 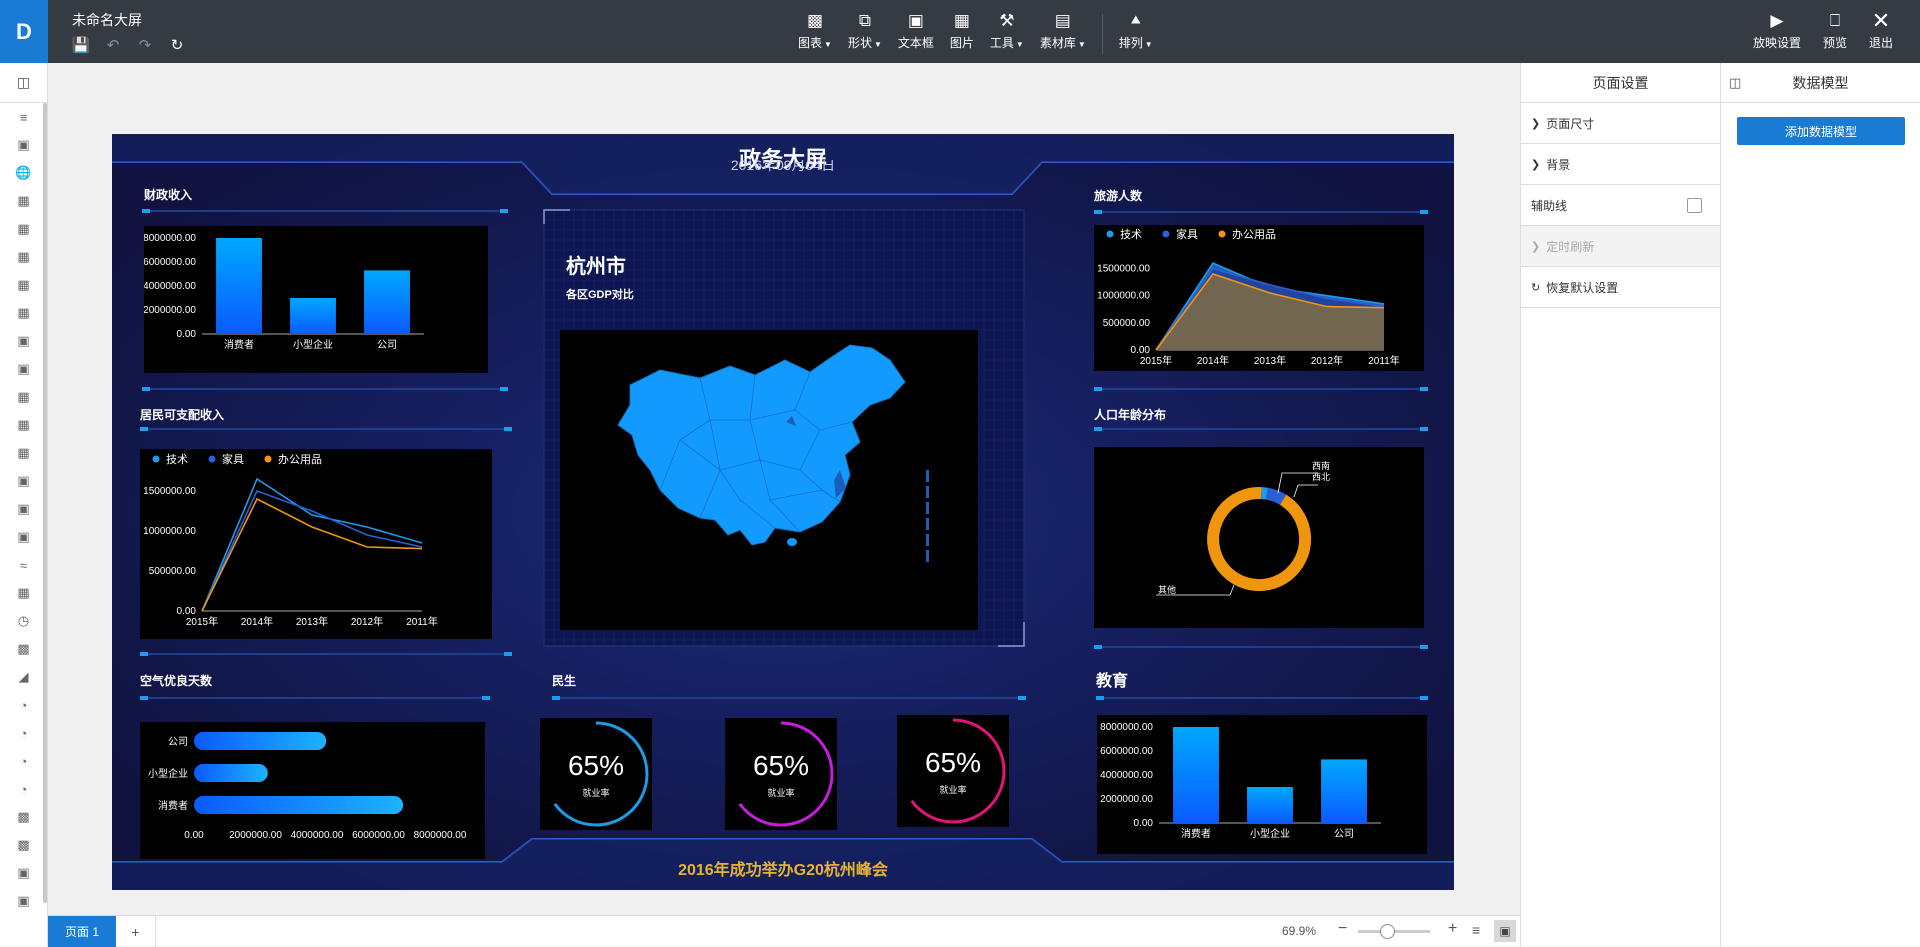 What do you see at coordinates (916, 32) in the screenshot?
I see `textbox-tool-button: ▣ 文本框` at bounding box center [916, 32].